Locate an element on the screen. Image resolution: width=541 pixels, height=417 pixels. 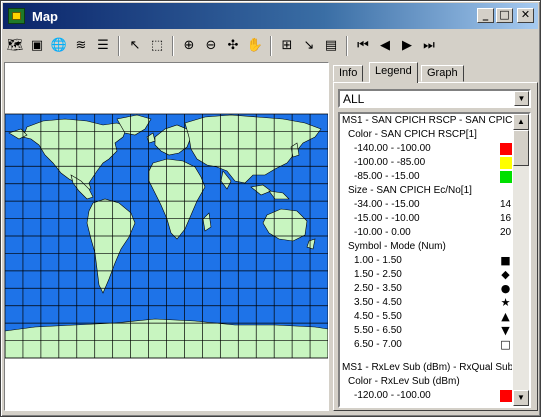
scroll-thumb is located at coordinates (521, 148).